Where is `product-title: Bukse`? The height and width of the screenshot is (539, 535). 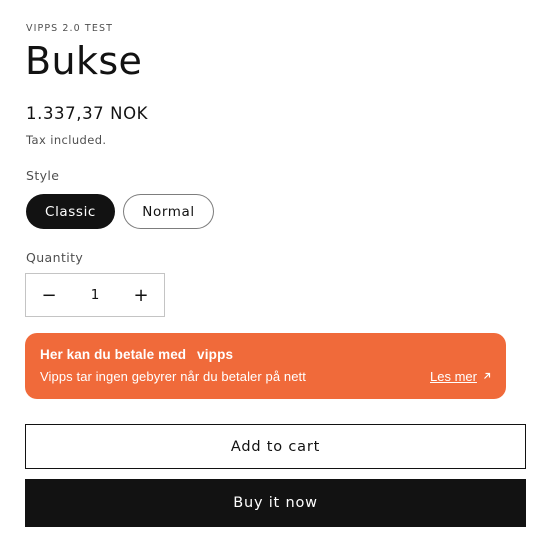 product-title: Bukse is located at coordinates (84, 61).